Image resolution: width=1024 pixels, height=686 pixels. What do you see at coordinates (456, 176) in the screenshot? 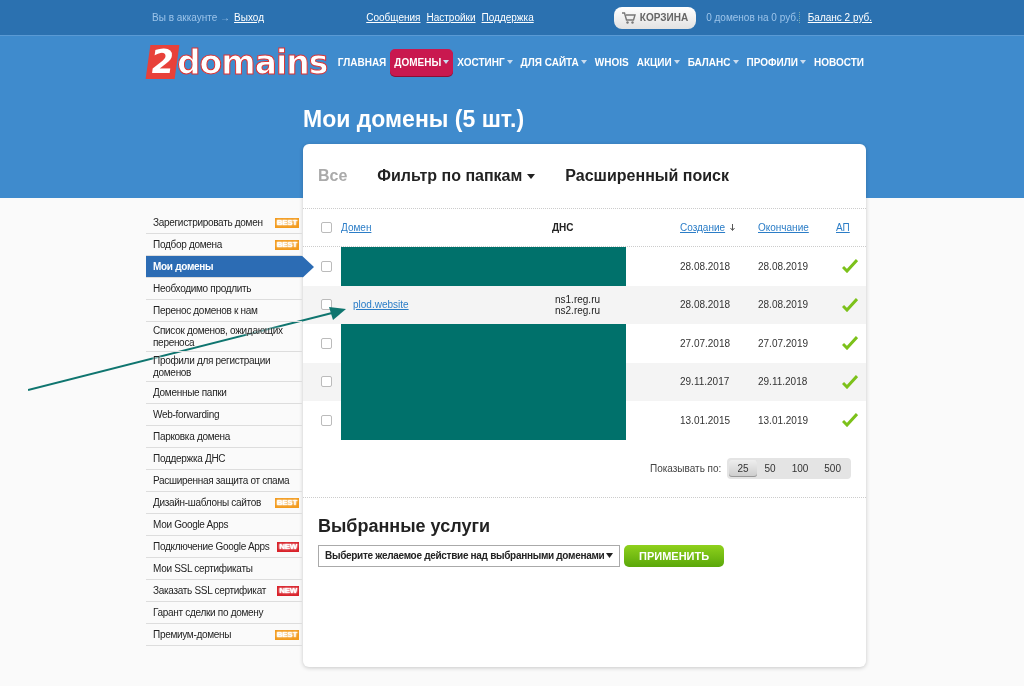
I see `filter-tab: Фильтр по папкам` at bounding box center [456, 176].